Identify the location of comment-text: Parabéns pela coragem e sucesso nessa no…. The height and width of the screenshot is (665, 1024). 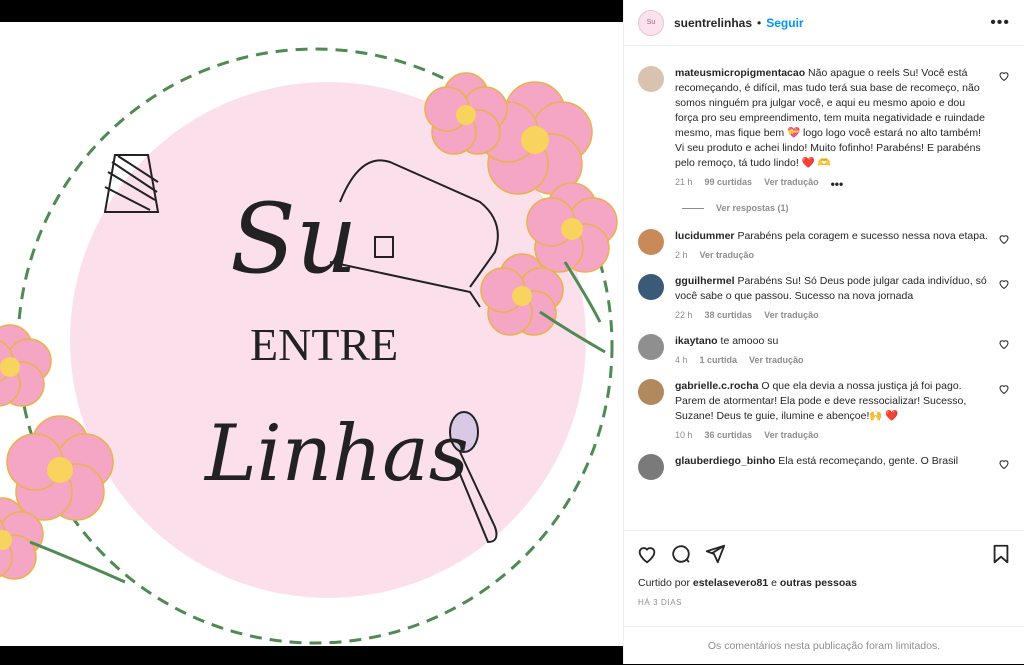
(862, 236).